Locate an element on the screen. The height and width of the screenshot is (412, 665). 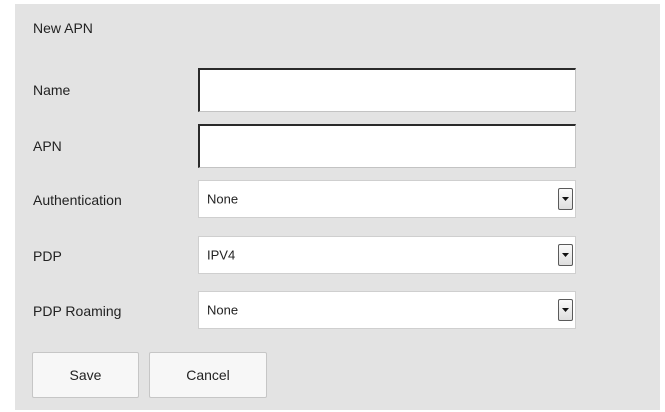
save-button: Save is located at coordinates (85, 375).